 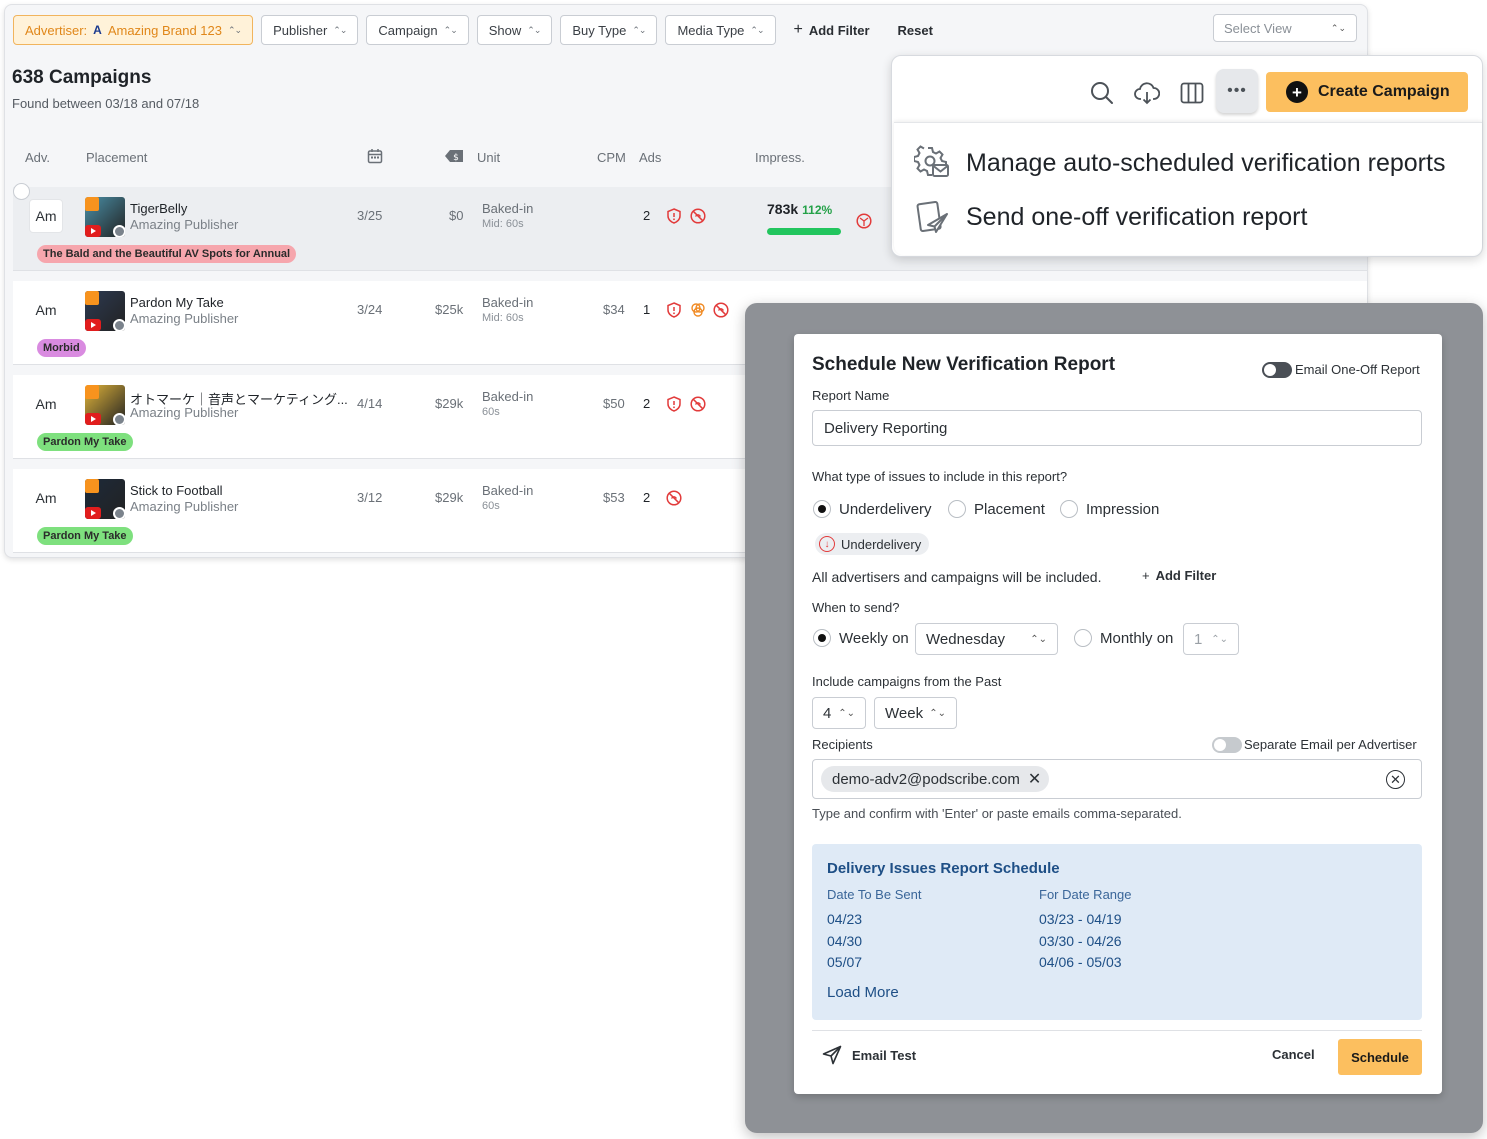 I want to click on buy-type-filter: Buy Type ⌃⌄, so click(x=609, y=30).